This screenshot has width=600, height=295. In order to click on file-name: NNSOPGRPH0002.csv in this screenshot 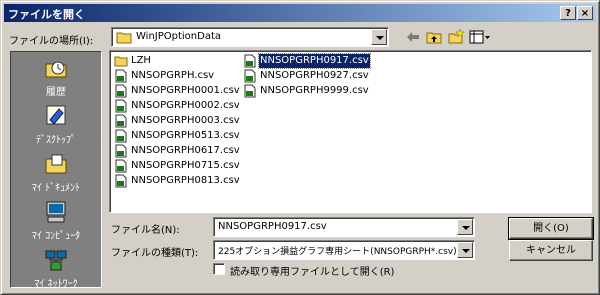, I will do `click(185, 105)`.